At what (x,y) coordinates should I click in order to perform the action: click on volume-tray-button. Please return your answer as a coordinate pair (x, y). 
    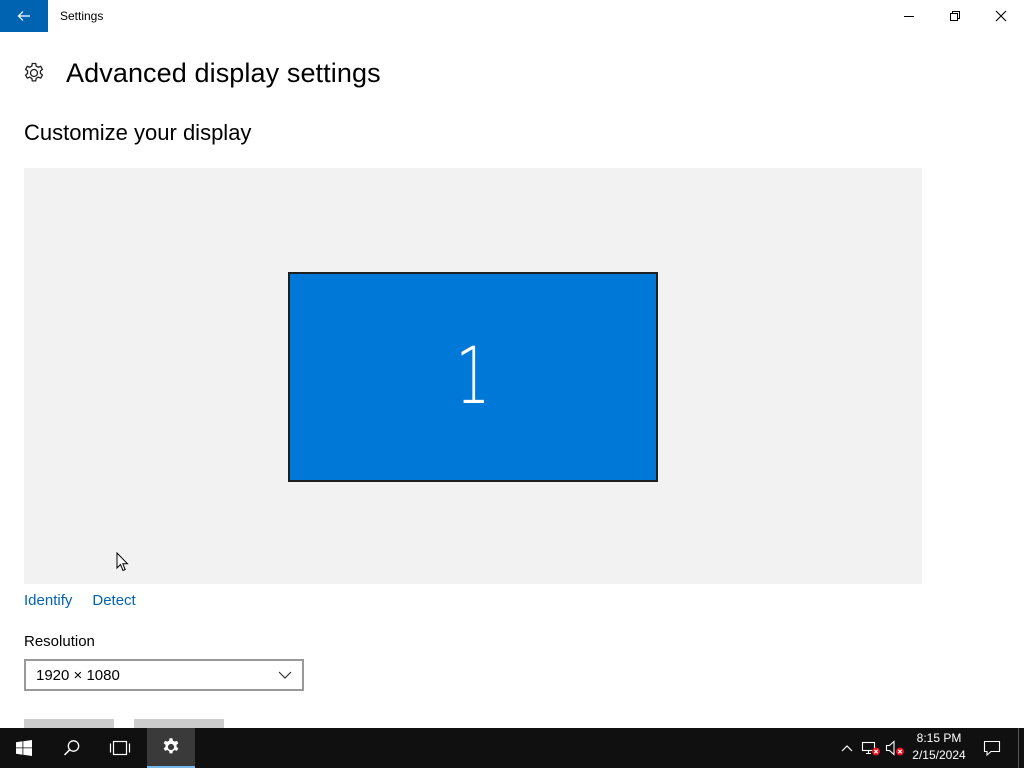
    Looking at the image, I should click on (895, 748).